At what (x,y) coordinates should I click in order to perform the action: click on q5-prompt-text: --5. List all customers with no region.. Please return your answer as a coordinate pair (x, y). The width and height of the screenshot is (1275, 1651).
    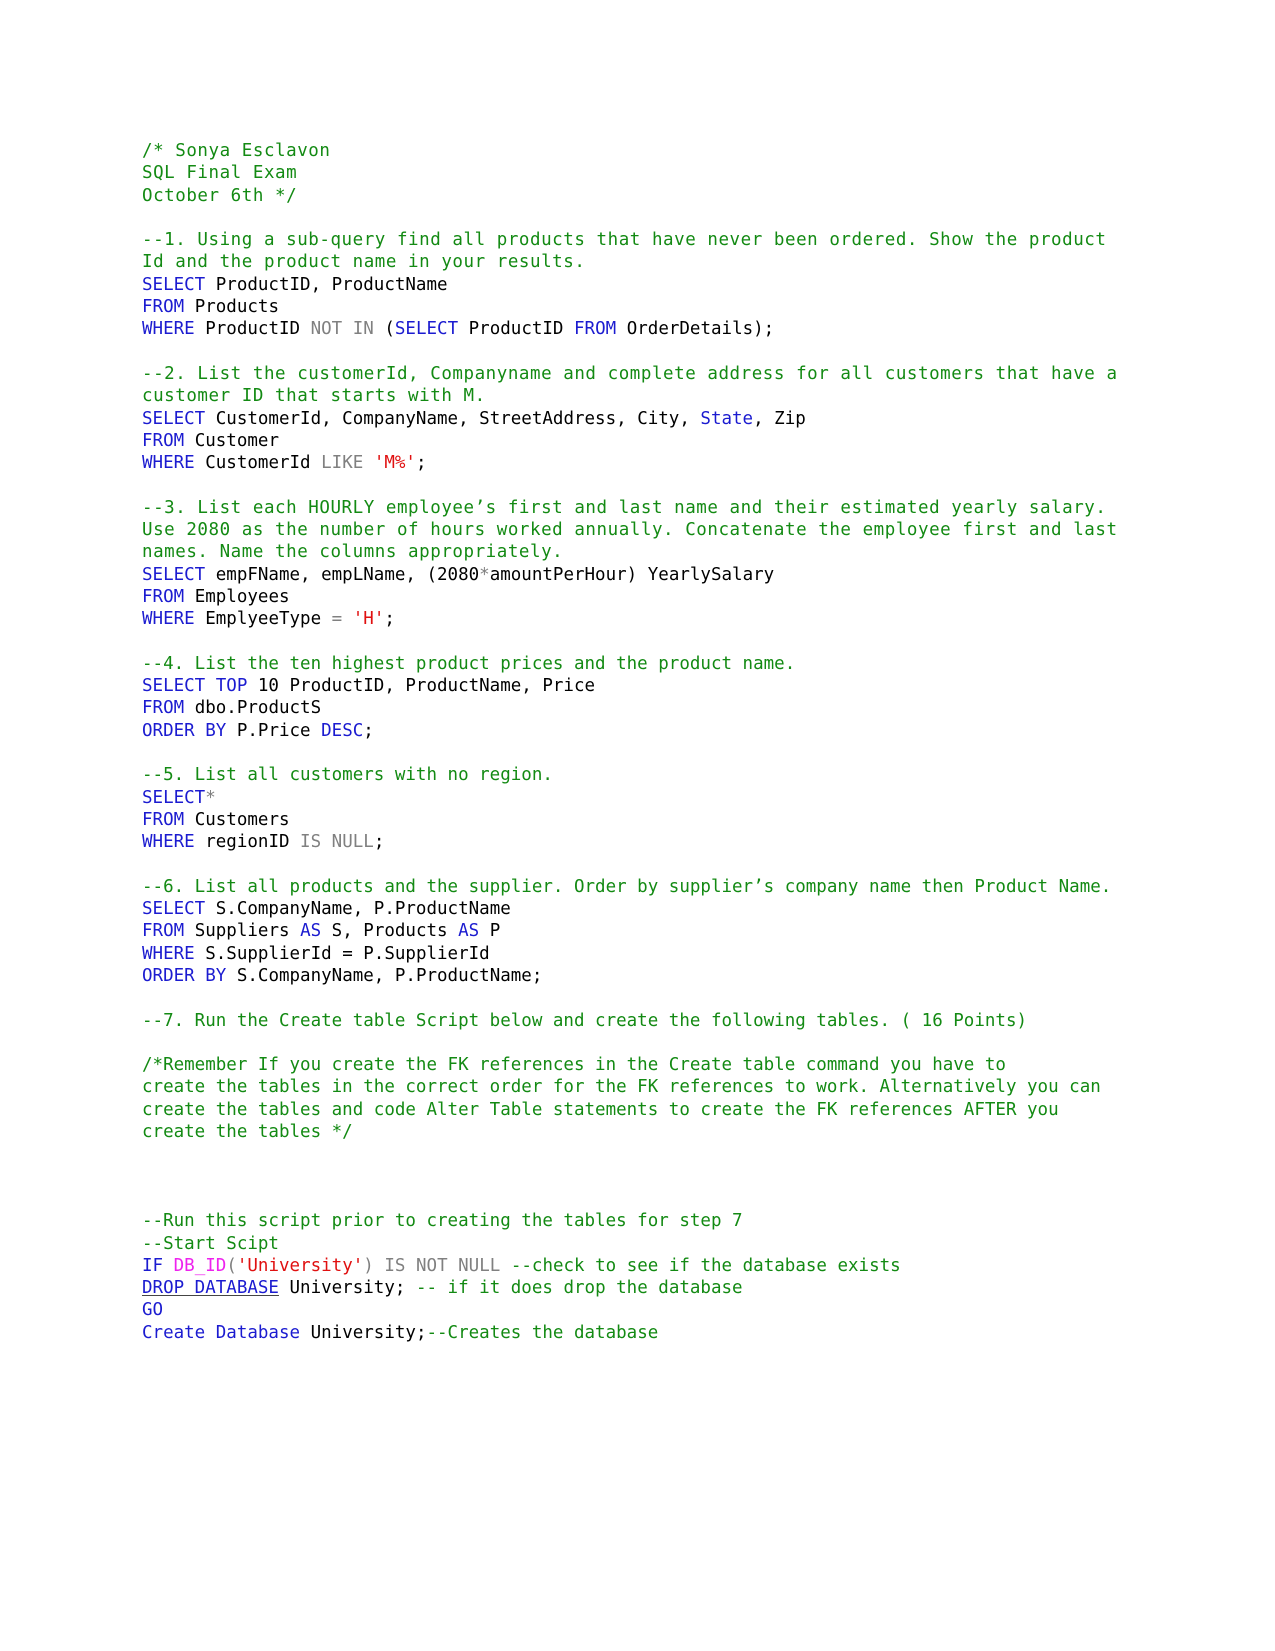
    Looking at the image, I should click on (347, 775).